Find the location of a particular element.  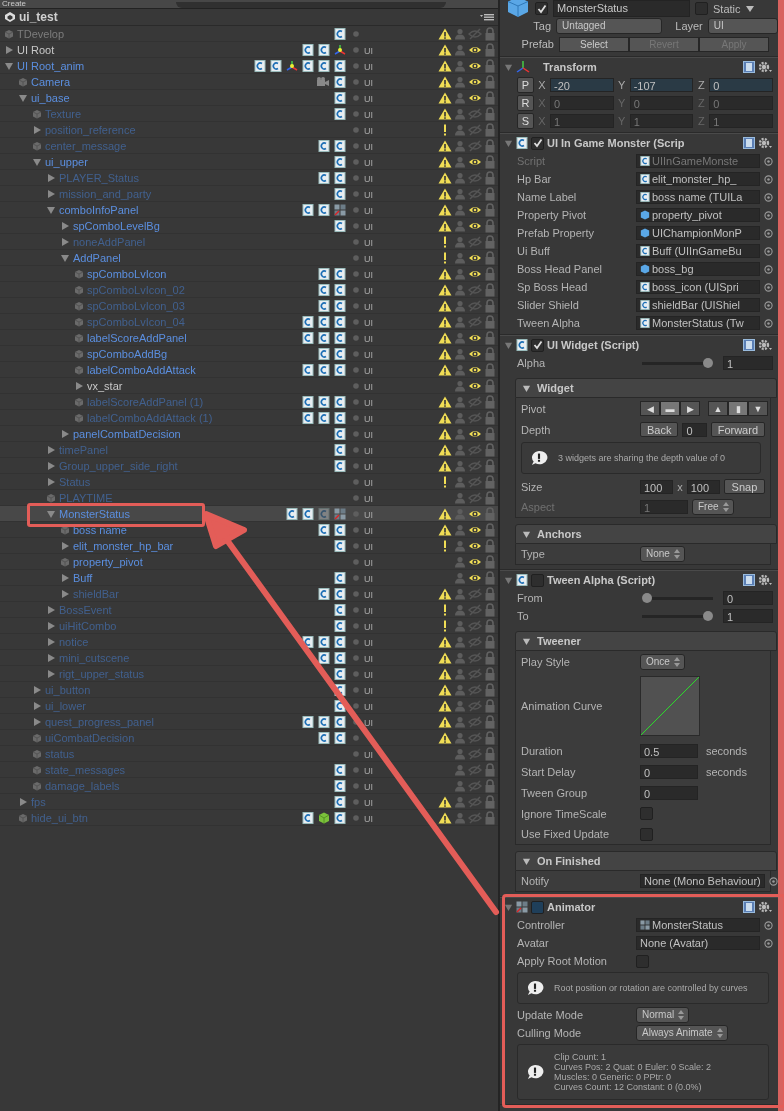

hierarchy-row: panelCombatDecision UI is located at coordinates (249, 434).